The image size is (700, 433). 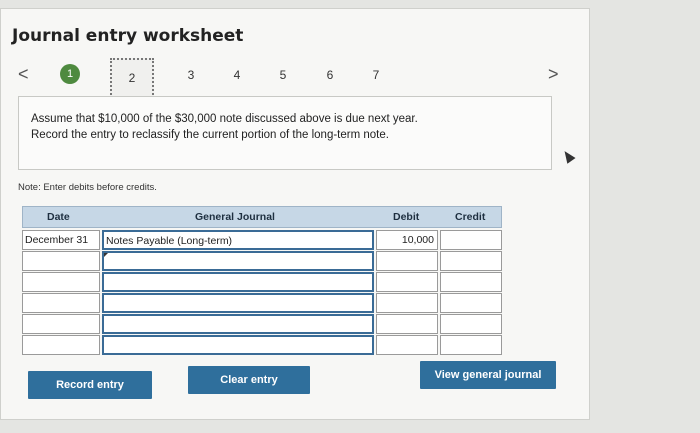 What do you see at coordinates (237, 75) in the screenshot?
I see `step-4: 4` at bounding box center [237, 75].